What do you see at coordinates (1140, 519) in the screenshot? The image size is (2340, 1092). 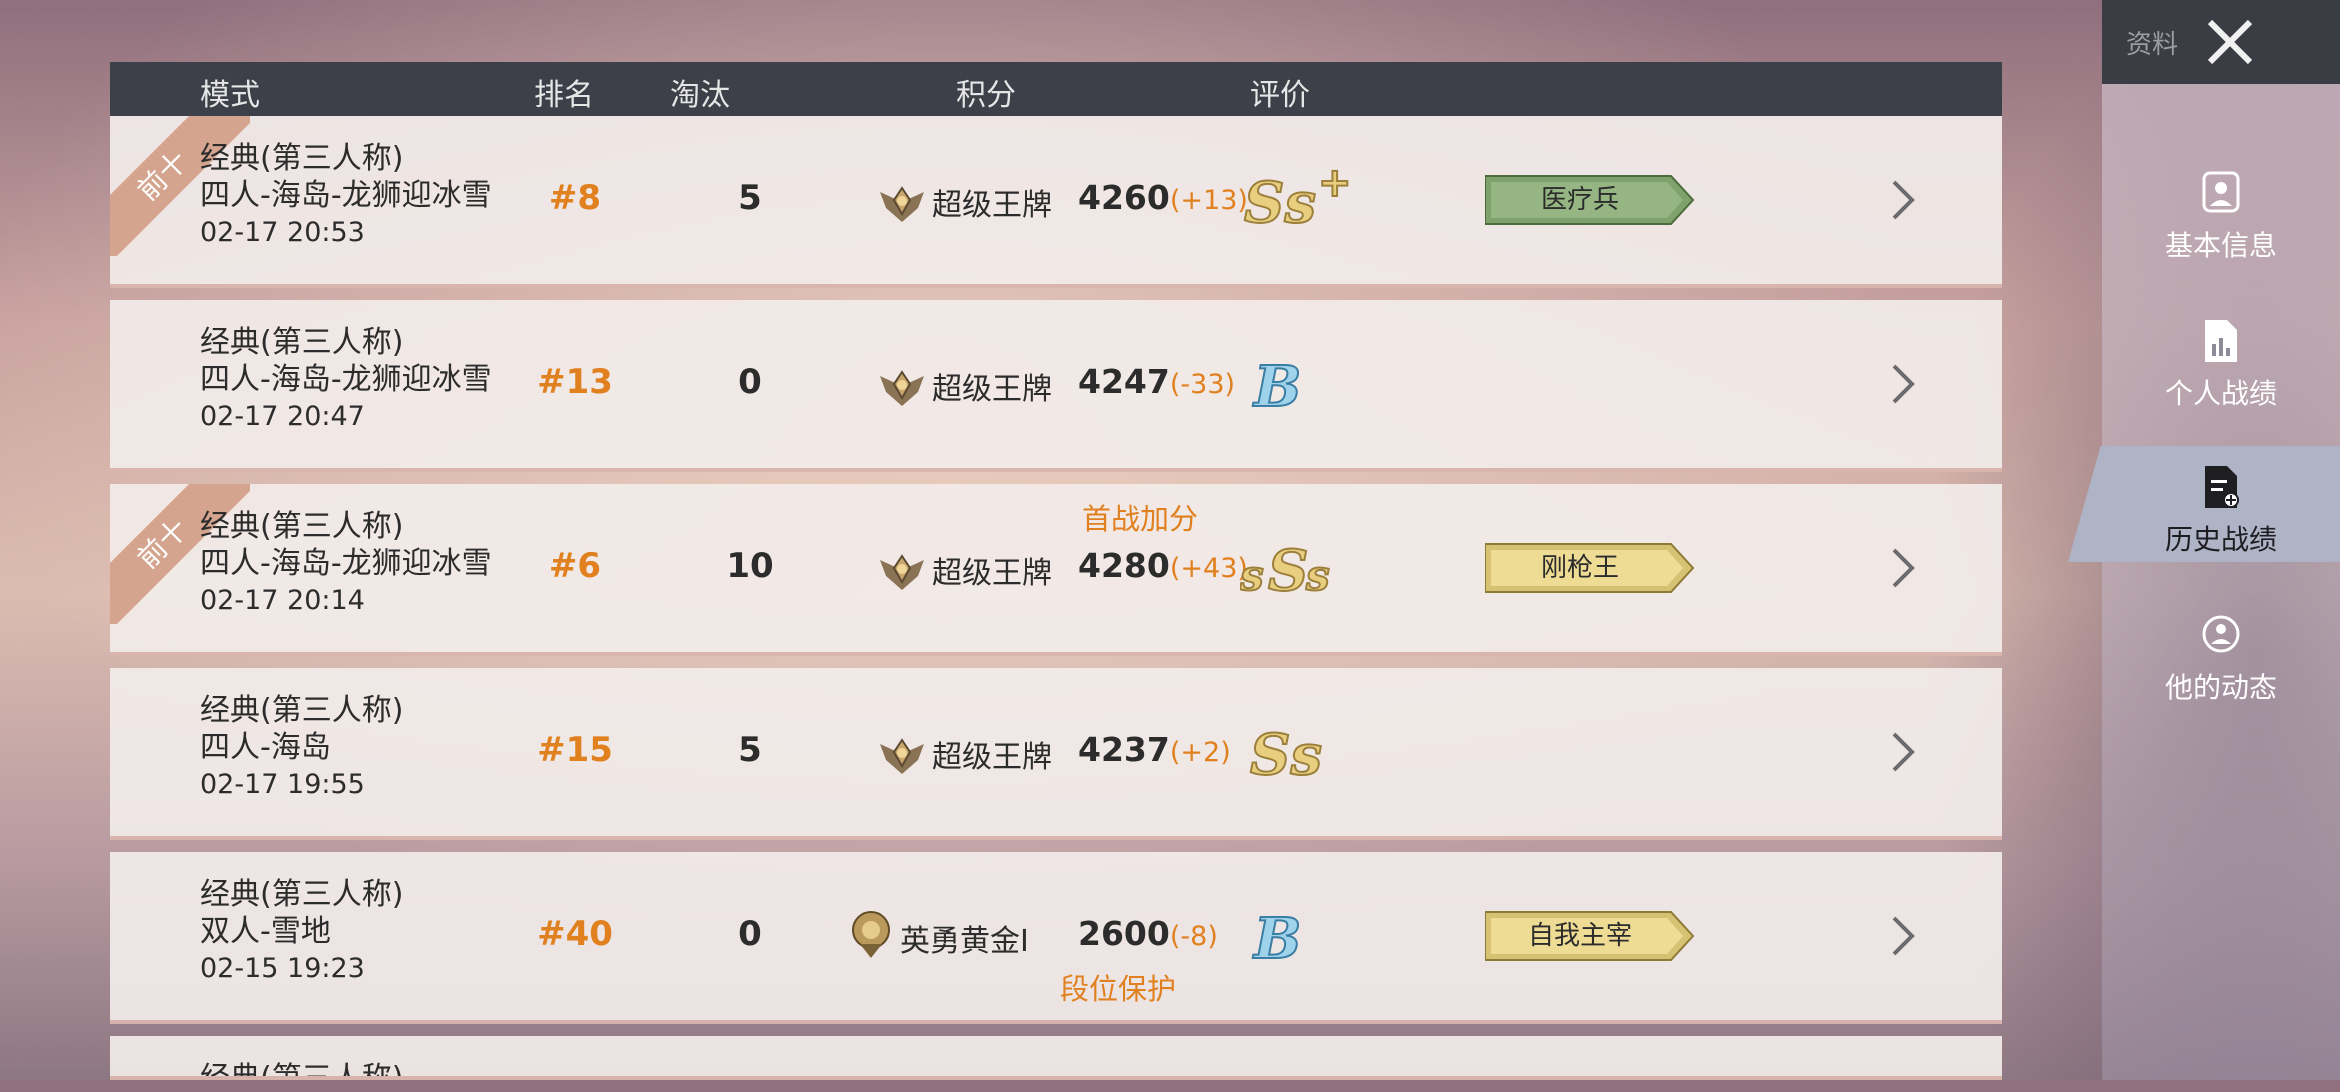 I see `first-match-bonus-note: 首战加分` at bounding box center [1140, 519].